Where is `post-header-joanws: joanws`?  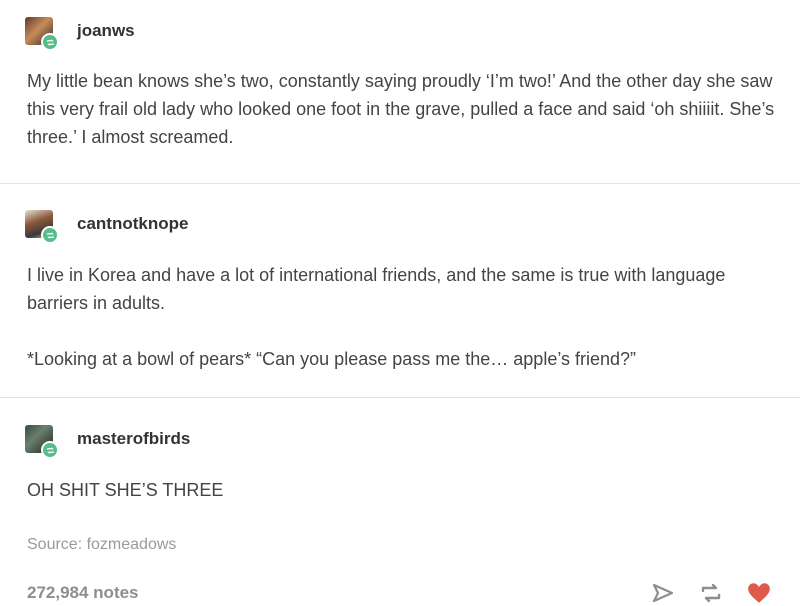
post-header-joanws: joanws is located at coordinates (80, 34).